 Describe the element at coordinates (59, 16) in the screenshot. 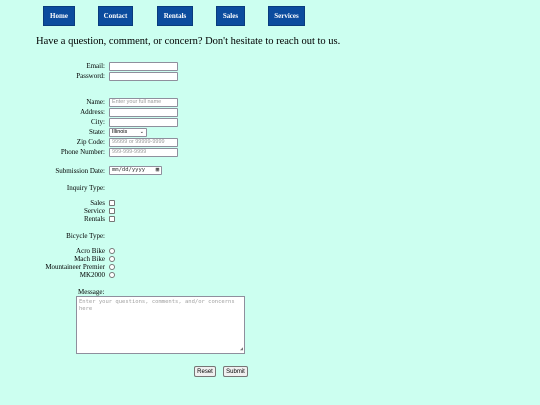

I see `nav-home: Home` at that location.